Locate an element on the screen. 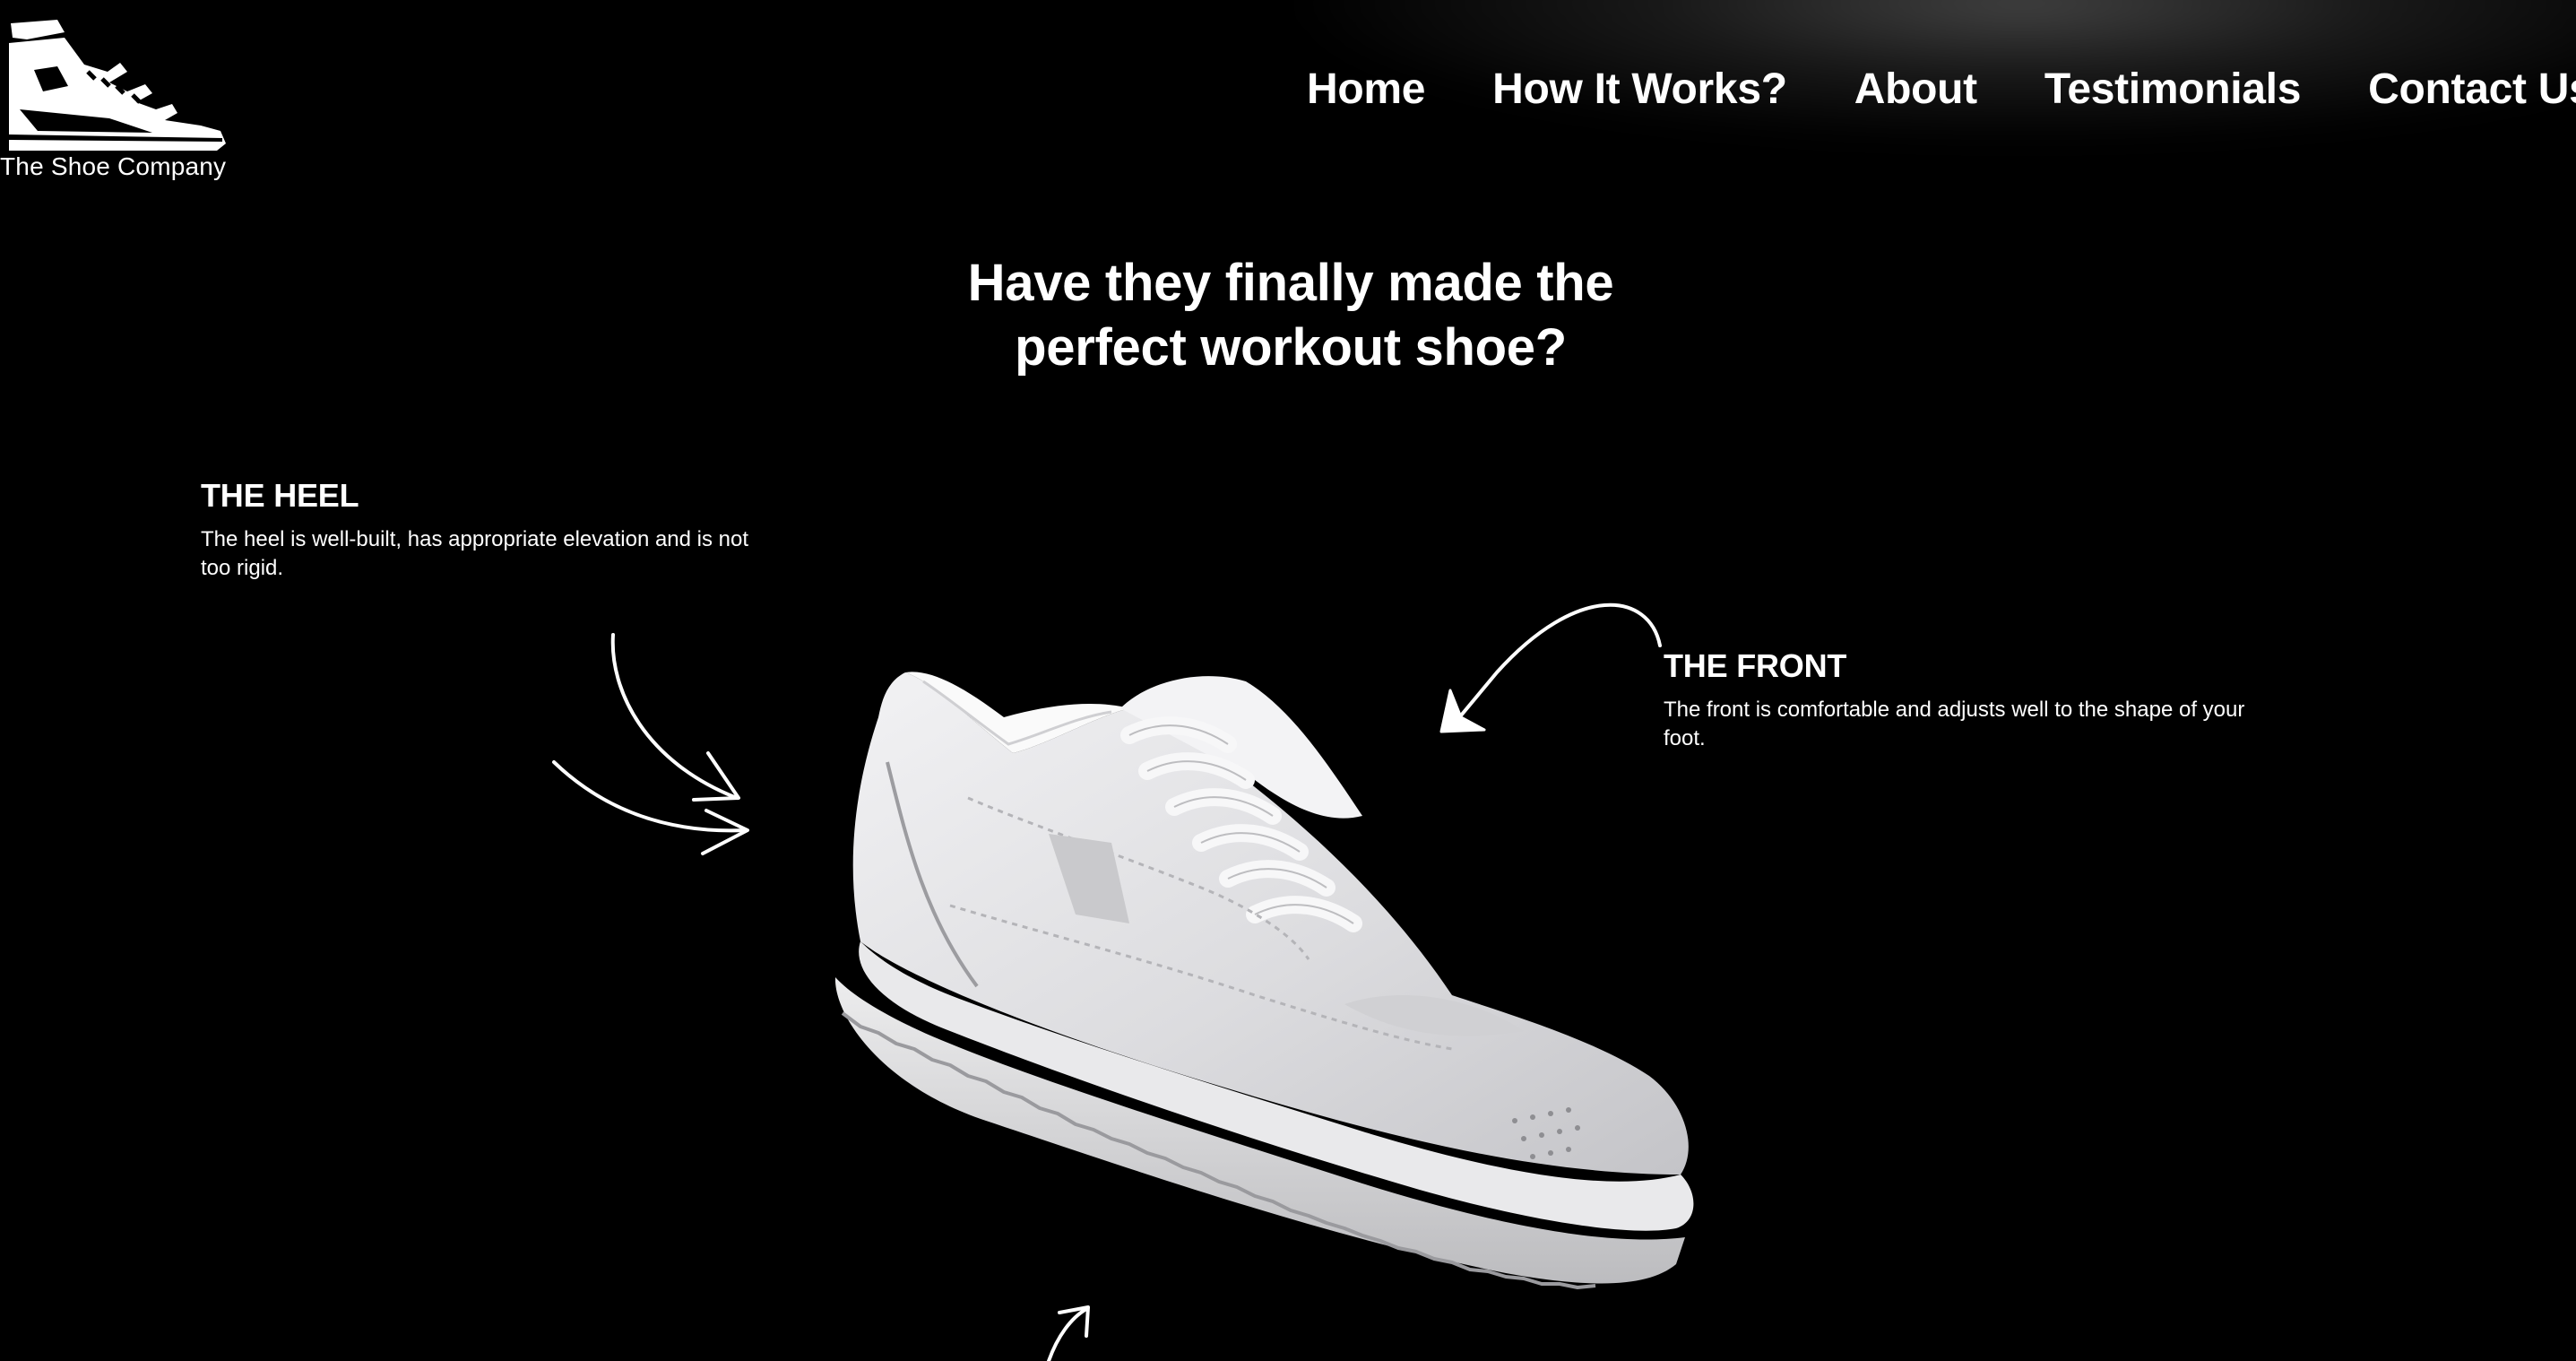  nav-item-home: Home is located at coordinates (1366, 89).